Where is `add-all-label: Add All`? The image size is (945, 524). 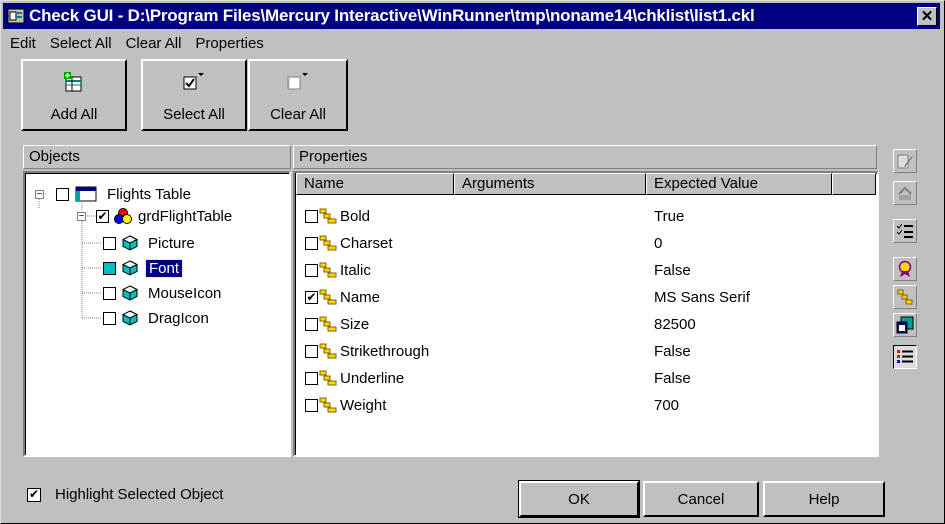
add-all-label: Add All is located at coordinates (74, 114).